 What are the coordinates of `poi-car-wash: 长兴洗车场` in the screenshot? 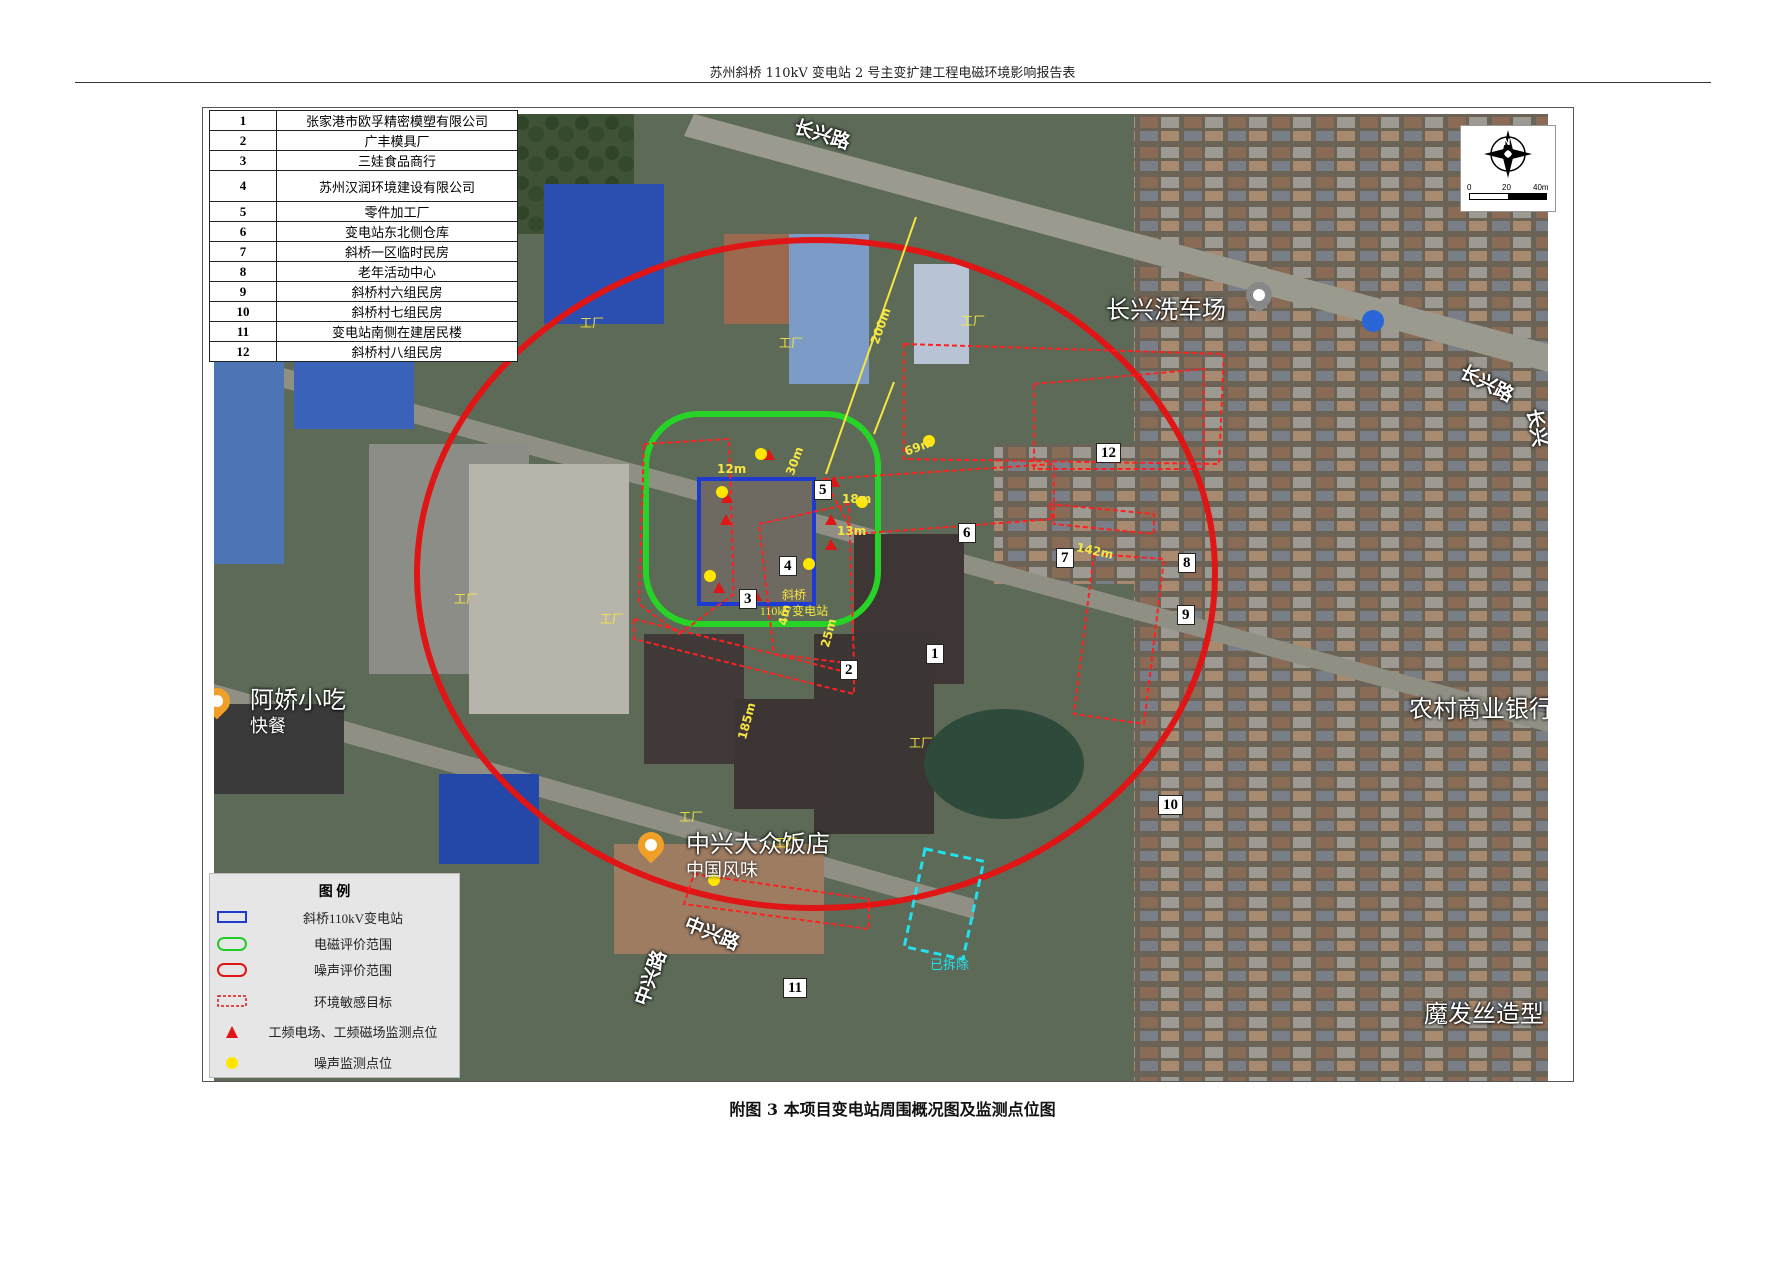 It's located at (1166, 310).